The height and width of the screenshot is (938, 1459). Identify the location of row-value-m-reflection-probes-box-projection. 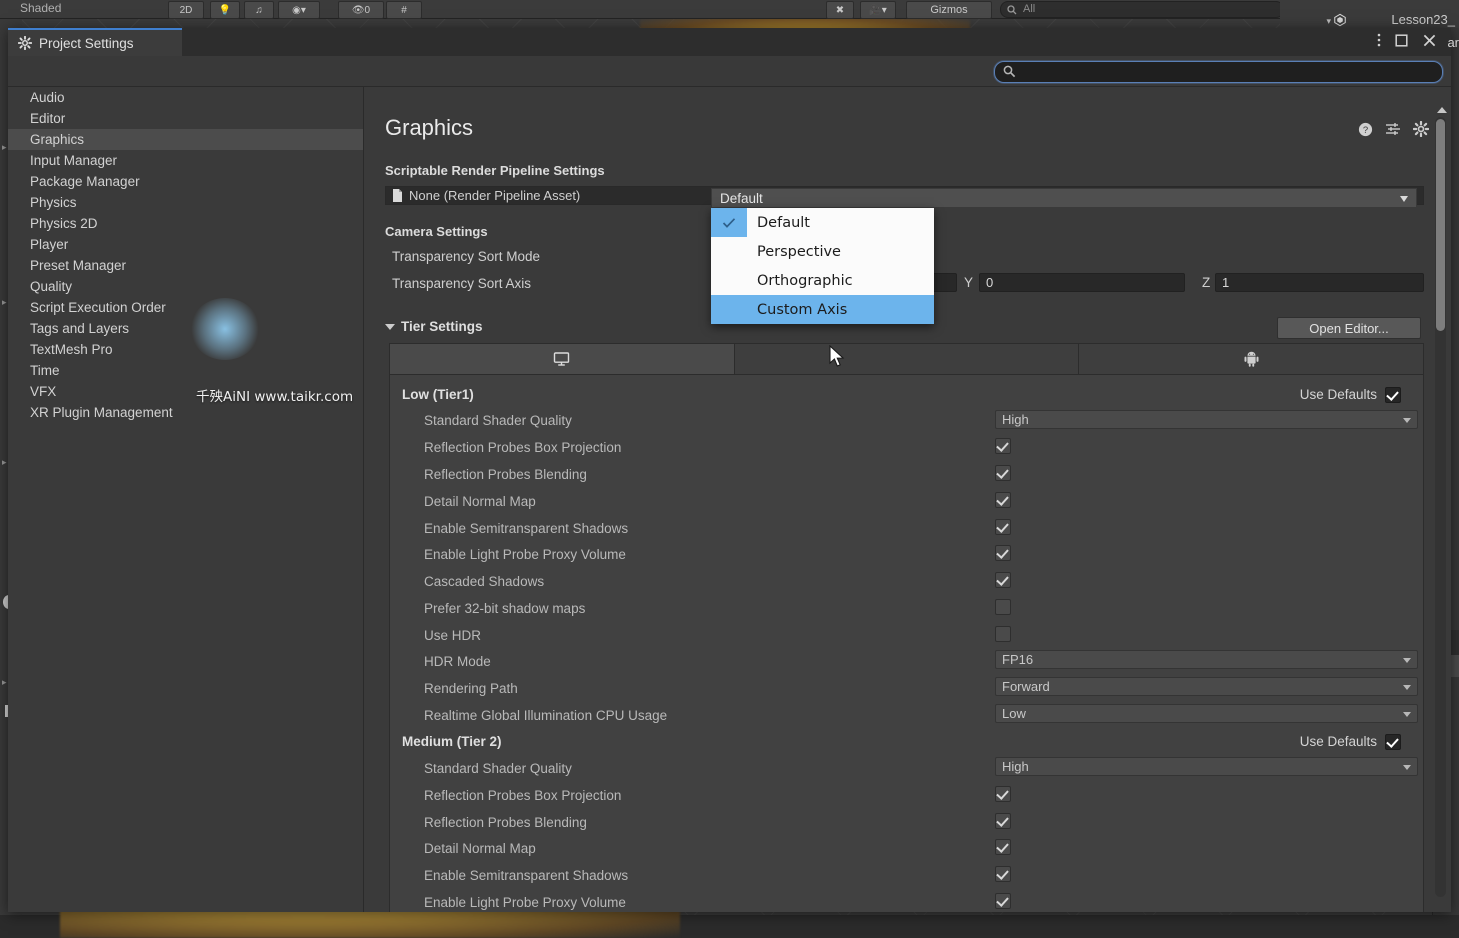
(1003, 794).